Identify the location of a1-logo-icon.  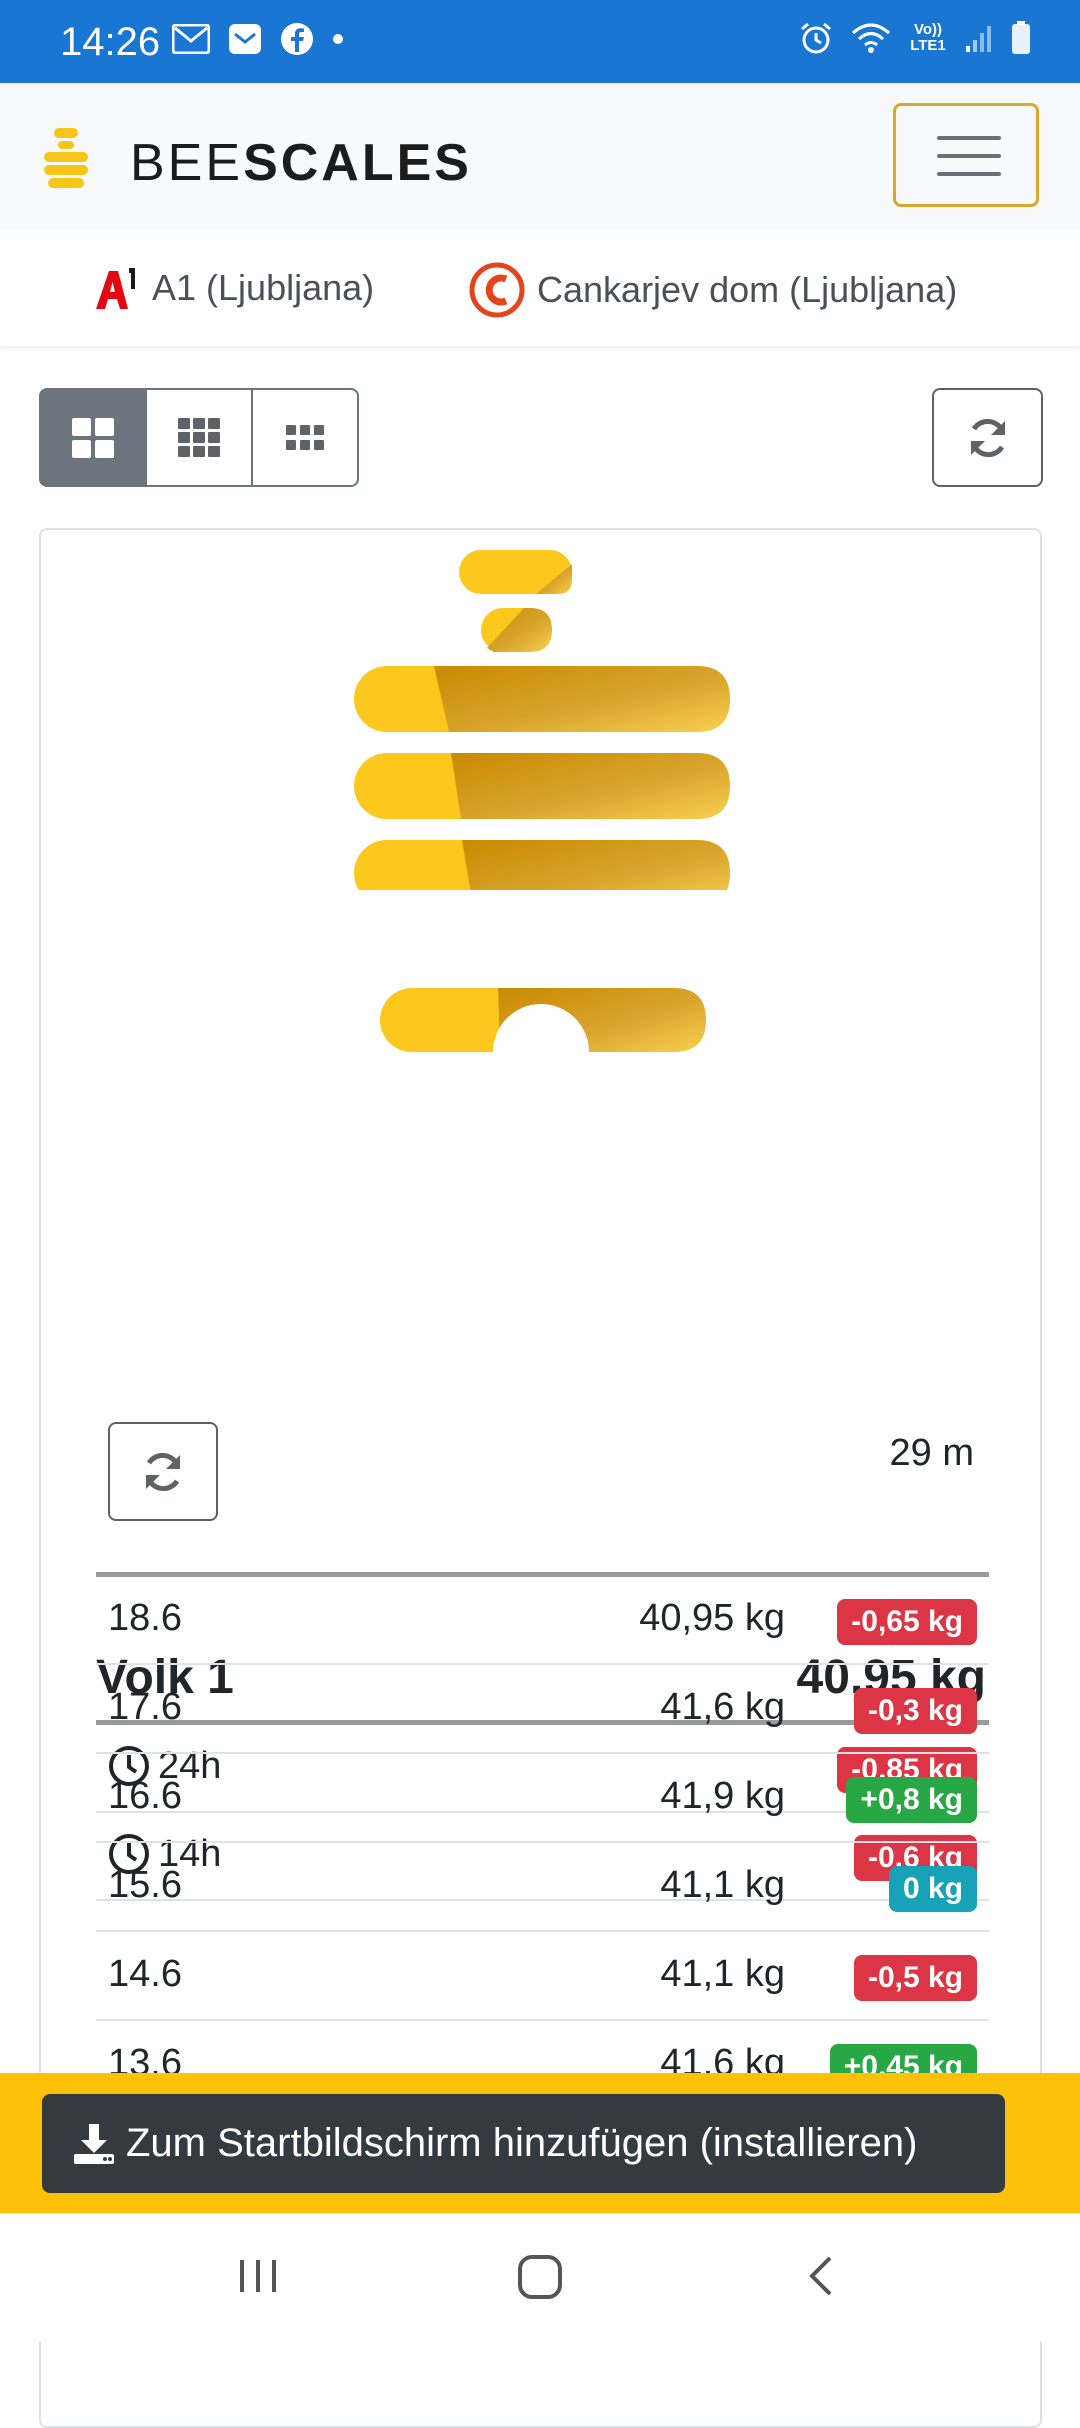
(115, 288).